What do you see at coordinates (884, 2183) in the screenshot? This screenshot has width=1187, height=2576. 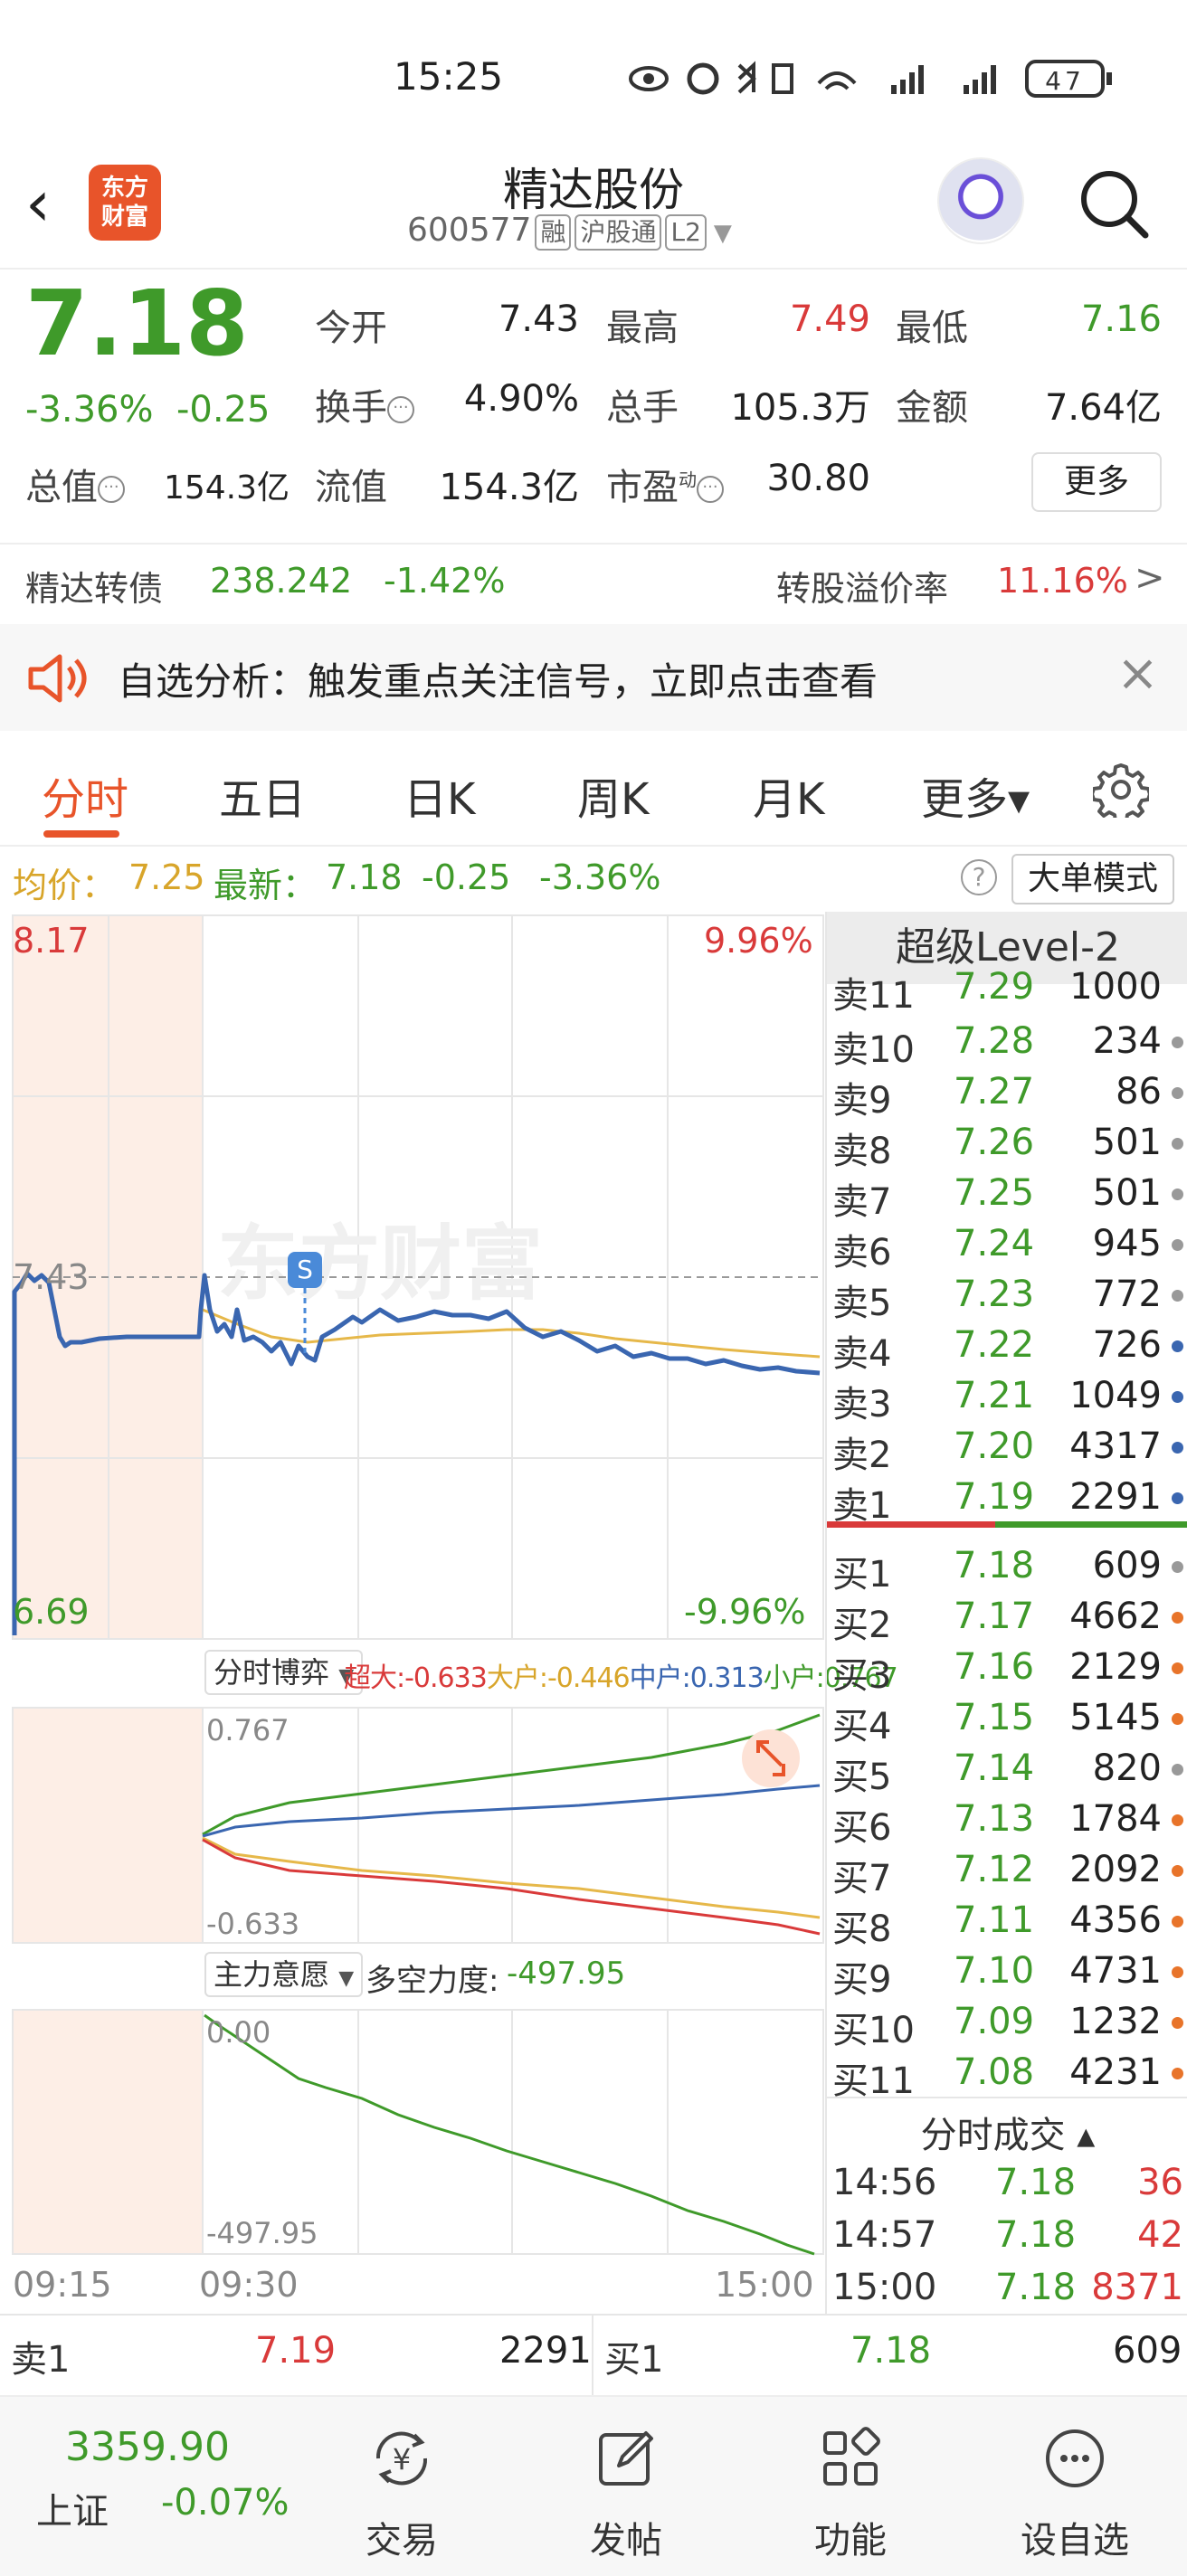 I see `trade-time: 14:56` at bounding box center [884, 2183].